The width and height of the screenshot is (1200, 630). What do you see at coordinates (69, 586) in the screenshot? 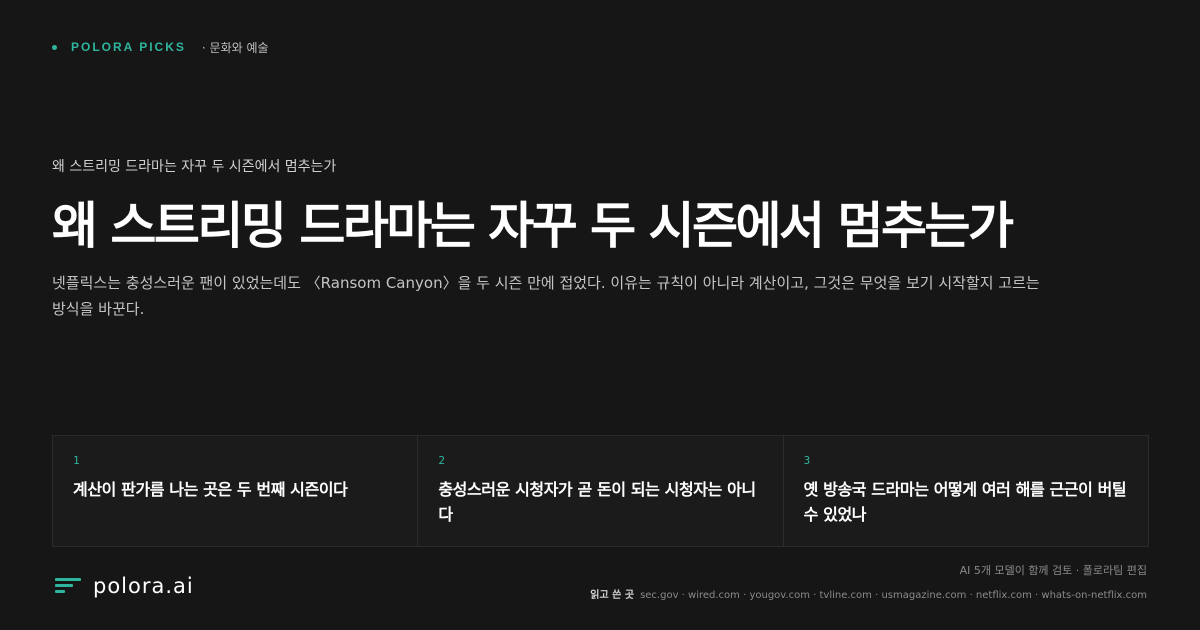
I see `polora-logo-icon` at bounding box center [69, 586].